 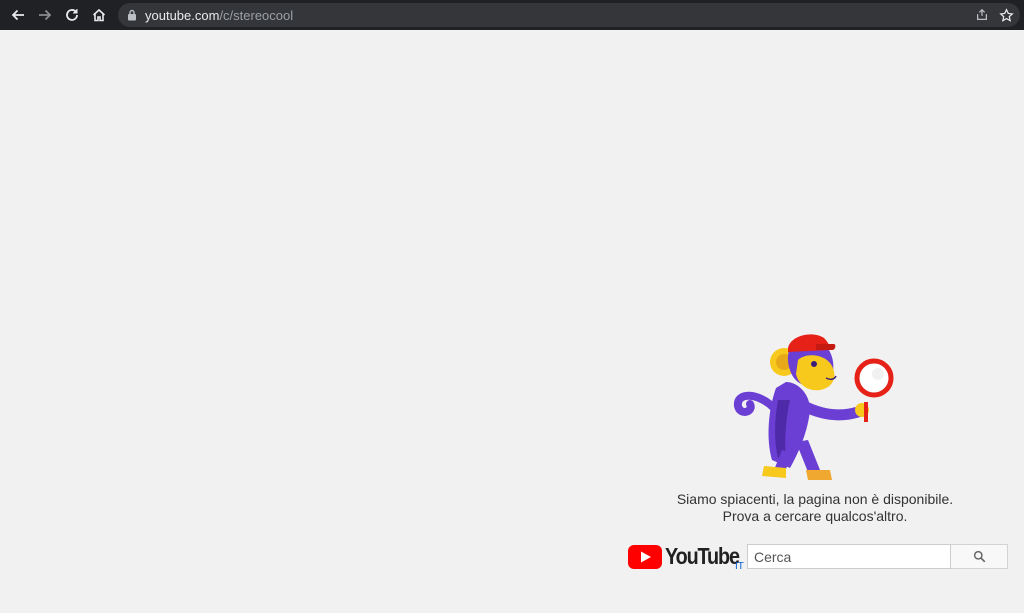 I want to click on browser-toolbar: youtube.com/c/stereocool, so click(x=512, y=15).